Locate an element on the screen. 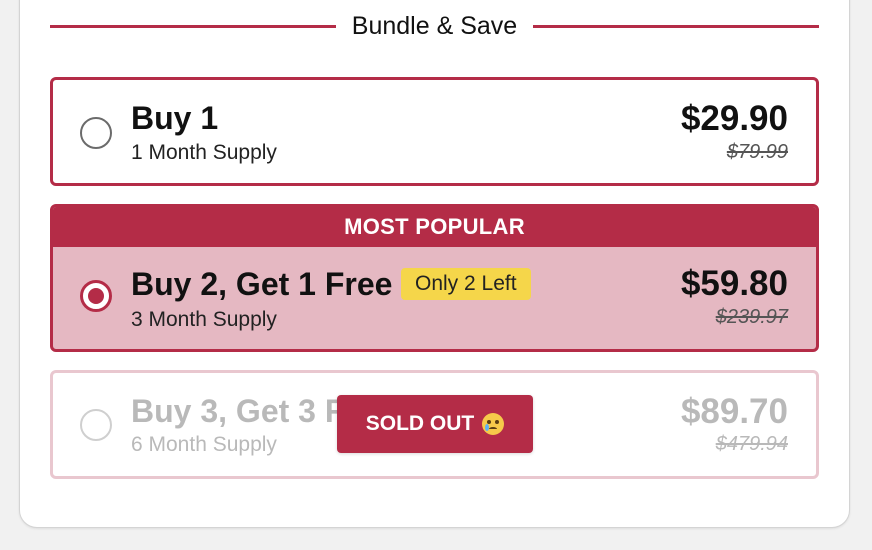 The height and width of the screenshot is (550, 872). option-title: Buy 1 is located at coordinates (175, 118).